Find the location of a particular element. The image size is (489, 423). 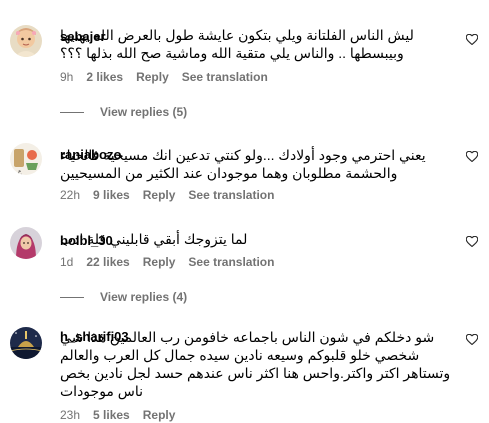

comment-time: 23h is located at coordinates (70, 415).